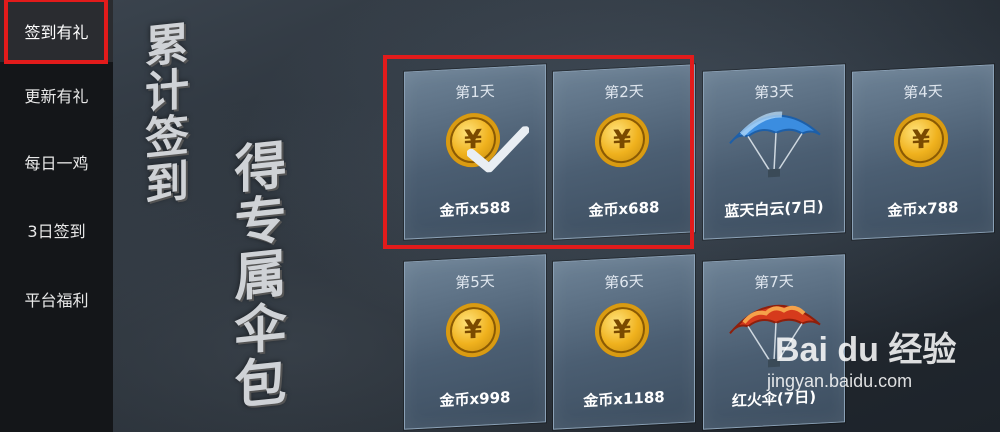 The image size is (1000, 432). I want to click on slogan-line2: 得专属伞包, so click(255, 275).